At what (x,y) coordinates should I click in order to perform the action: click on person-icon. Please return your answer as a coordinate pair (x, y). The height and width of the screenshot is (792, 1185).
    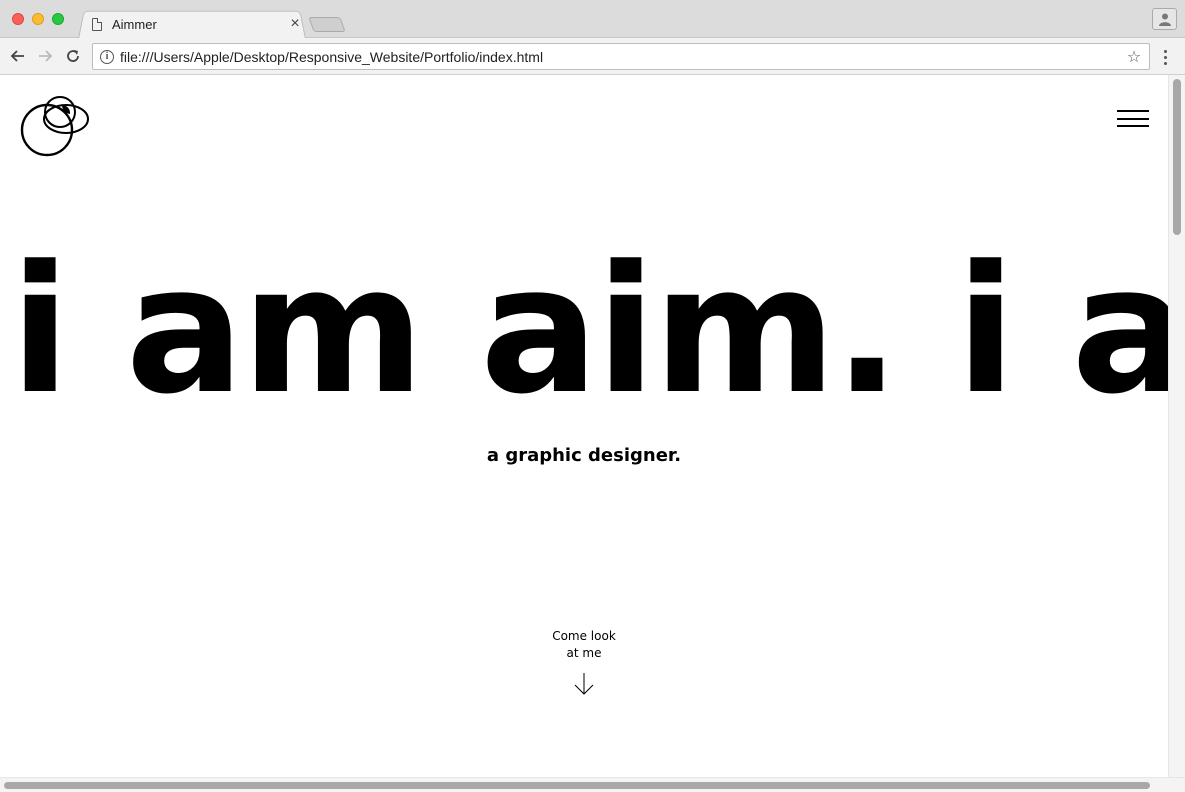
    Looking at the image, I should click on (1164, 19).